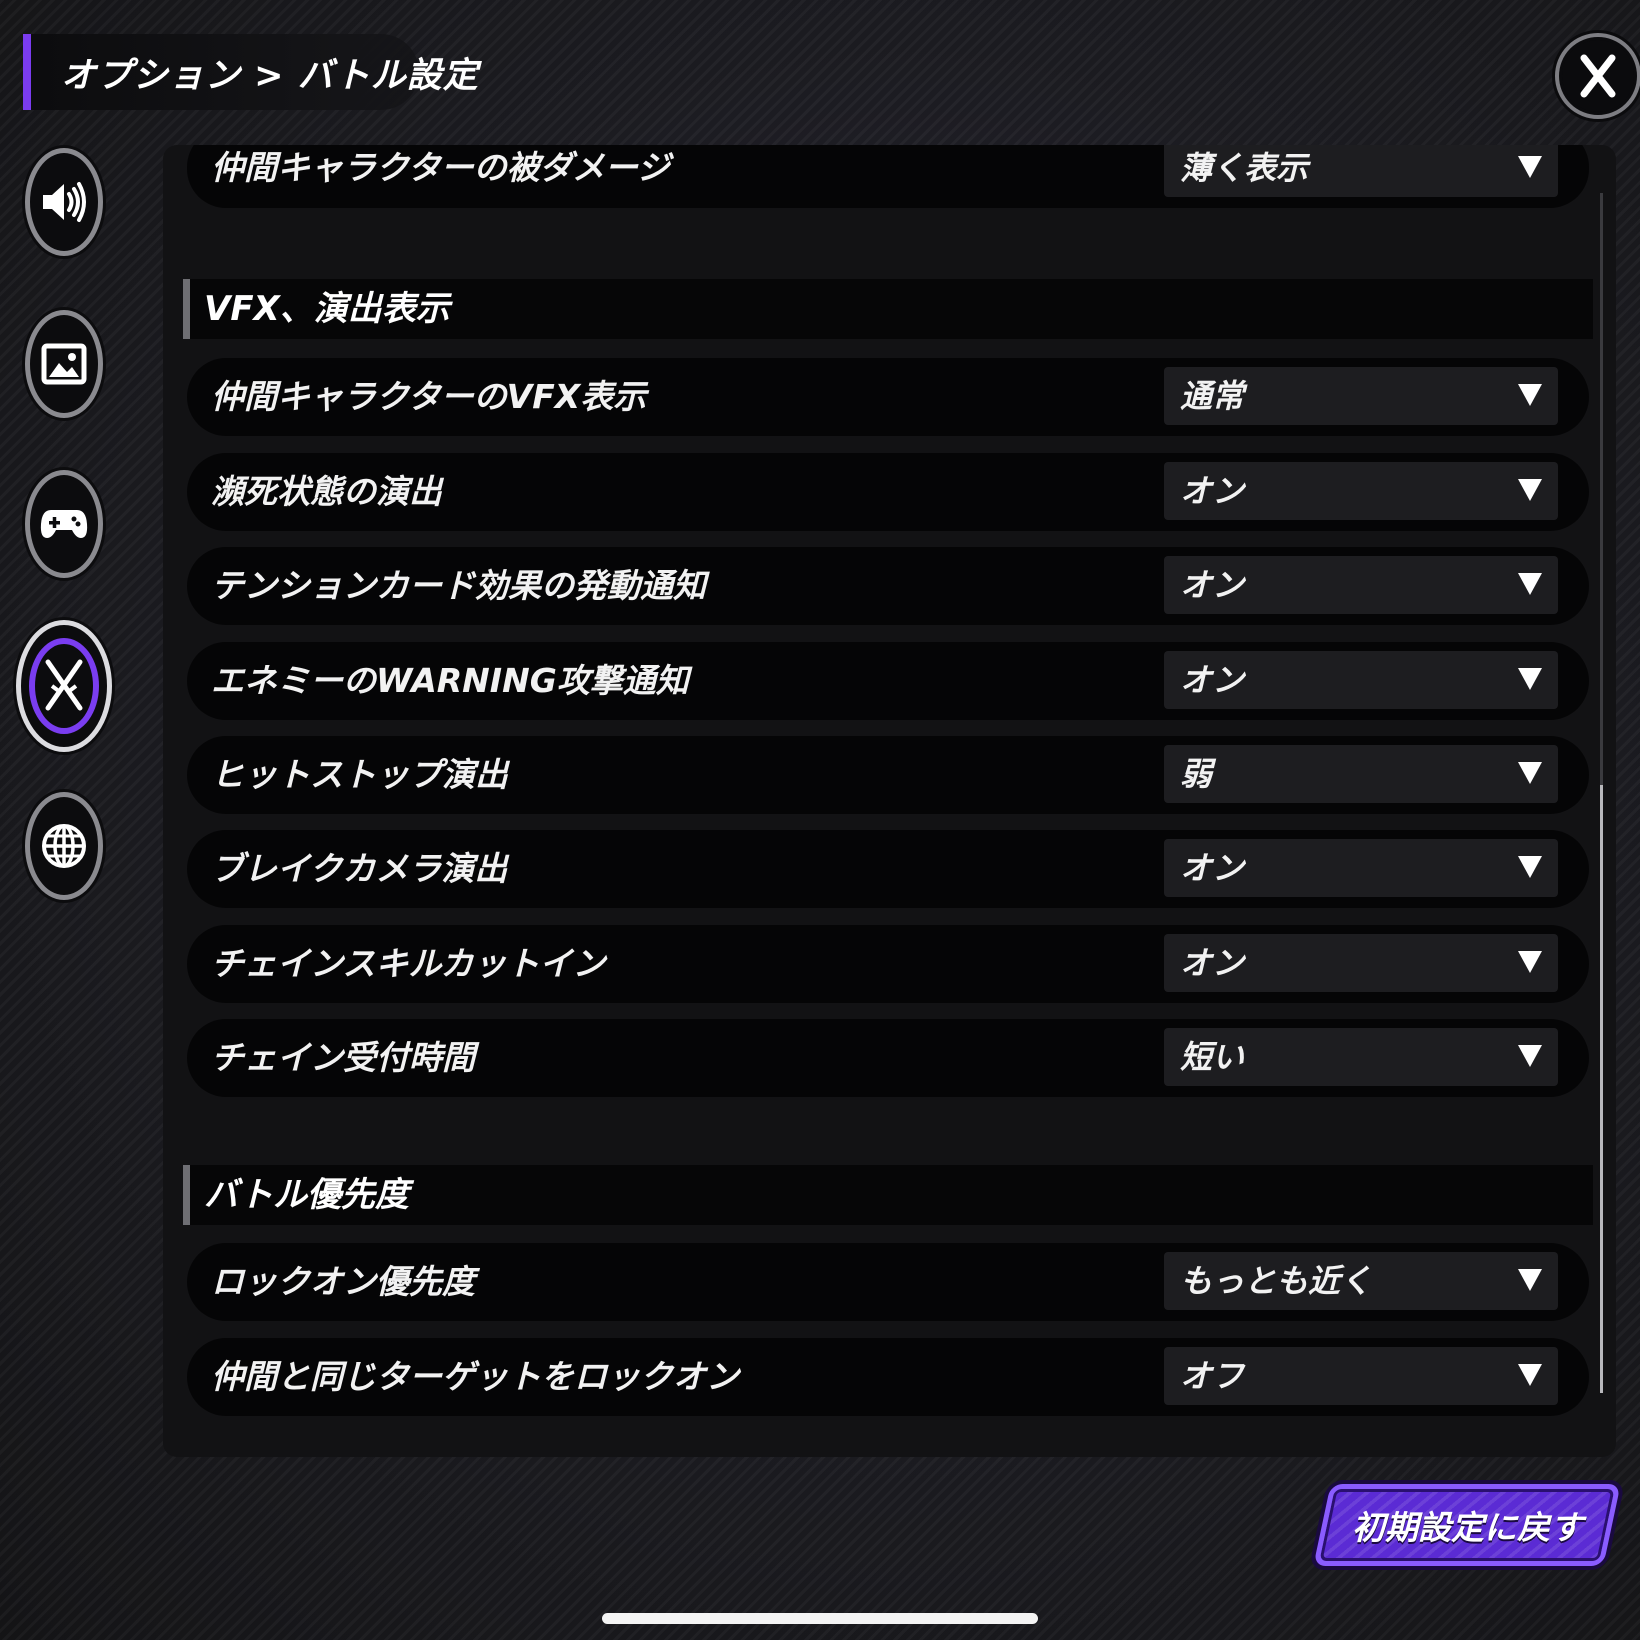  I want to click on nav-language, so click(64, 846).